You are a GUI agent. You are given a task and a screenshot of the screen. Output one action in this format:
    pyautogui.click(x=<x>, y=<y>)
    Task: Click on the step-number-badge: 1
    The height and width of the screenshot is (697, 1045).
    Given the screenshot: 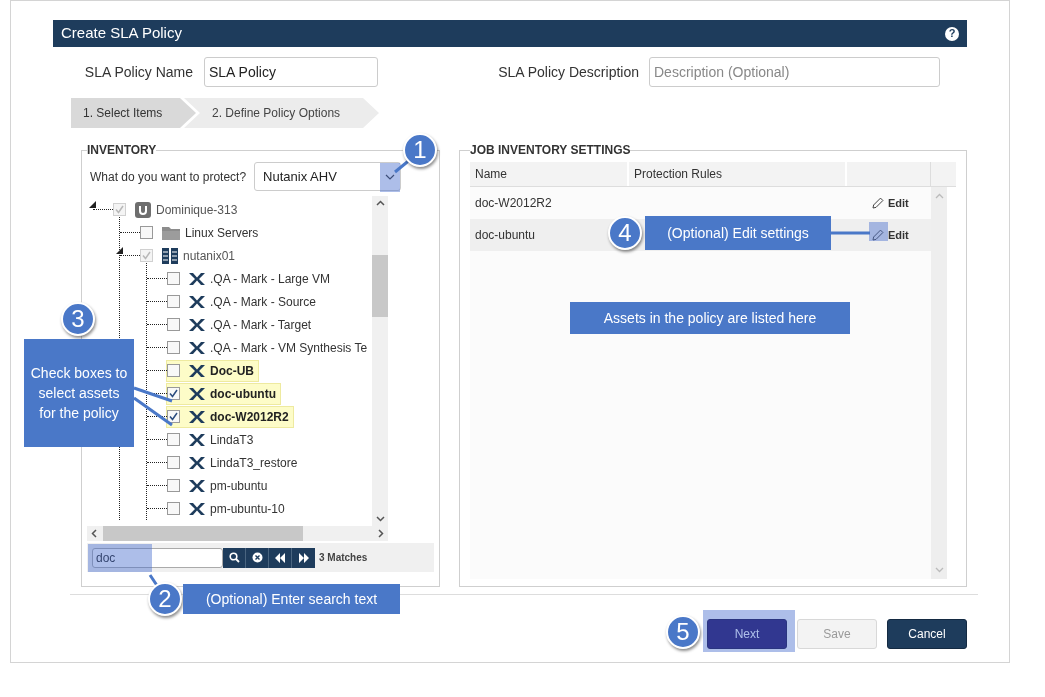 What is the action you would take?
    pyautogui.click(x=420, y=150)
    